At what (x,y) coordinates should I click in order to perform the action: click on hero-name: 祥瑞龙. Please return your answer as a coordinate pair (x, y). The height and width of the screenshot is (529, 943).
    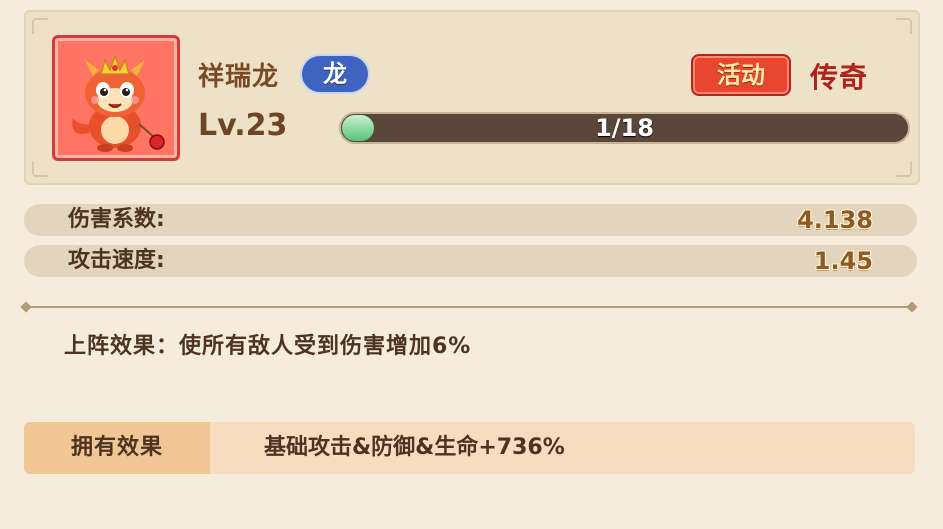
    Looking at the image, I should click on (239, 77).